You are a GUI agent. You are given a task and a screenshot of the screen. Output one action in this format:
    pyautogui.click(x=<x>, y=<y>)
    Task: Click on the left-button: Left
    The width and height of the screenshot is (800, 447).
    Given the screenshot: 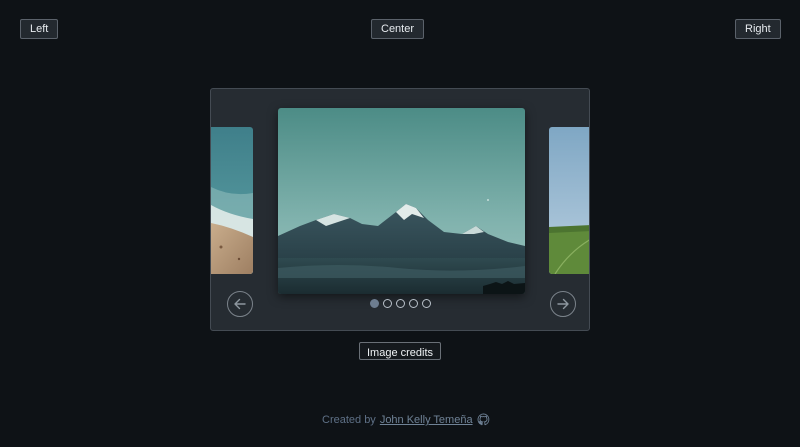 What is the action you would take?
    pyautogui.click(x=39, y=29)
    